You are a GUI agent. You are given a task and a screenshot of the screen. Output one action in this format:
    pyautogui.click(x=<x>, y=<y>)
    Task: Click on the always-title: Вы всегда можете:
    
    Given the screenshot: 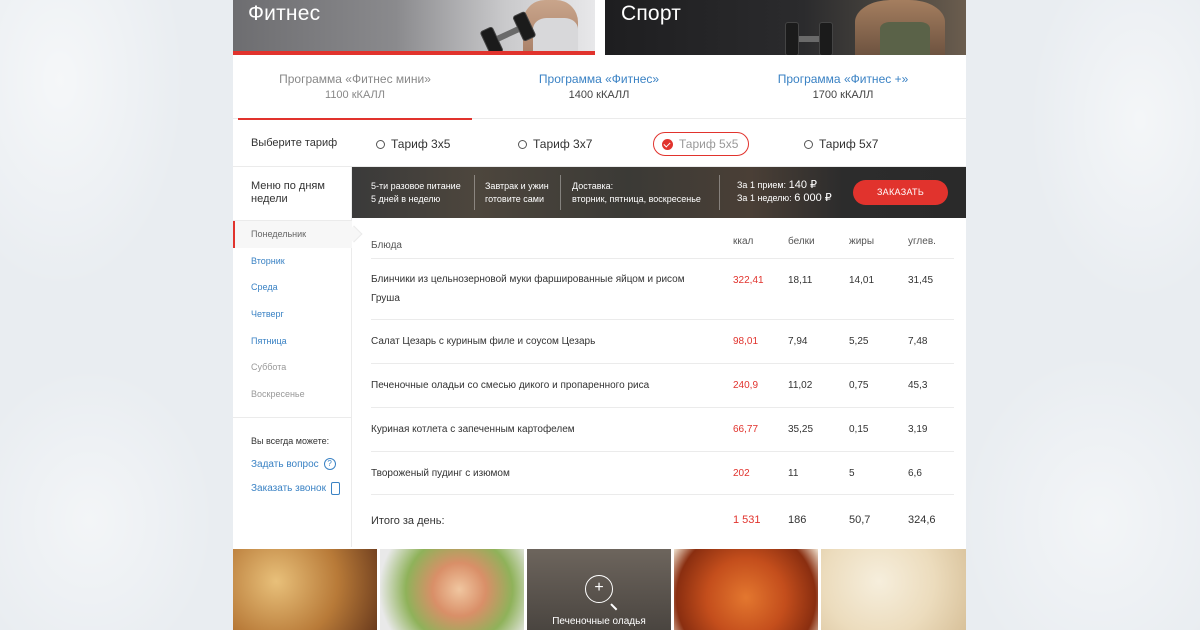 What is the action you would take?
    pyautogui.click(x=290, y=441)
    